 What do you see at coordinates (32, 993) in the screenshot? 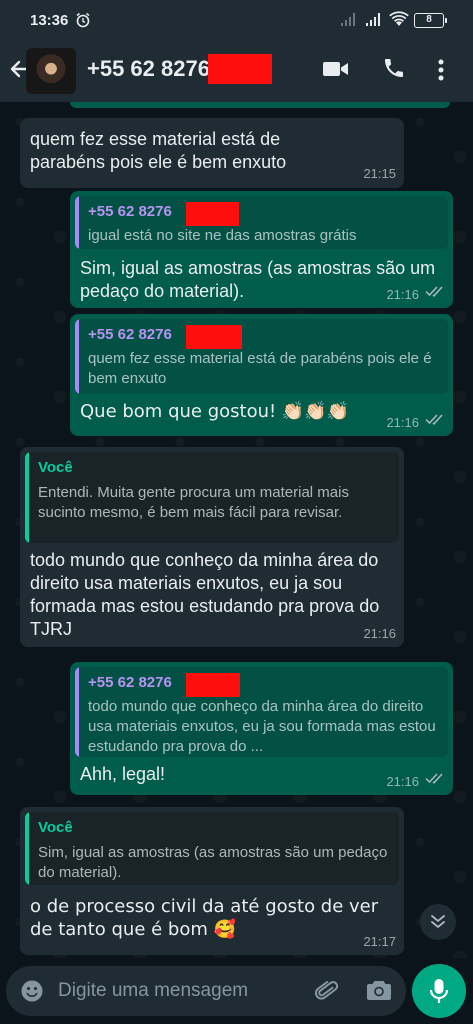
I see `emoji-icon` at bounding box center [32, 993].